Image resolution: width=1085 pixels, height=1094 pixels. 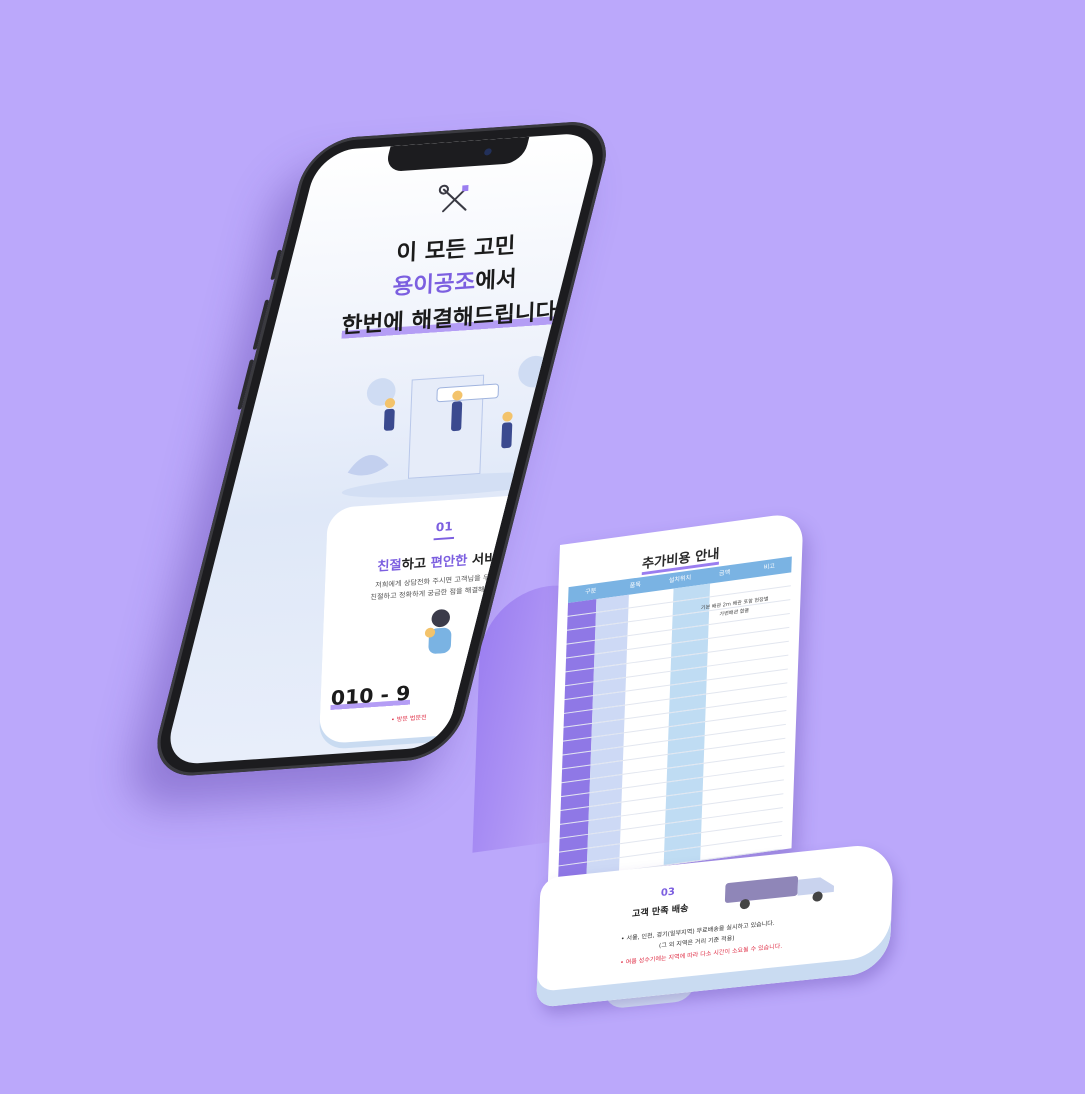 I want to click on card-divider, so click(x=444, y=538).